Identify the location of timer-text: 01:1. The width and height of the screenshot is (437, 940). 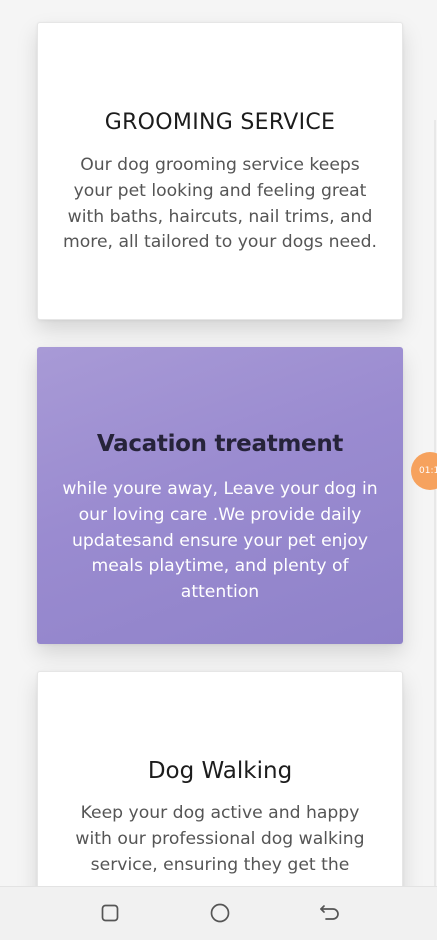
(428, 471).